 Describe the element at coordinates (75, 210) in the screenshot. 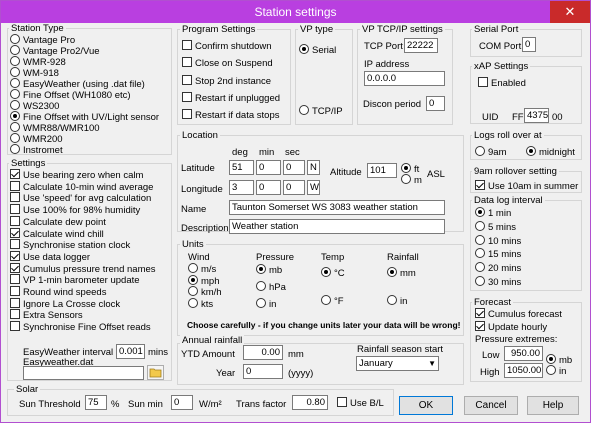

I see `settings-option: Use 100% for 98% humidity` at that location.